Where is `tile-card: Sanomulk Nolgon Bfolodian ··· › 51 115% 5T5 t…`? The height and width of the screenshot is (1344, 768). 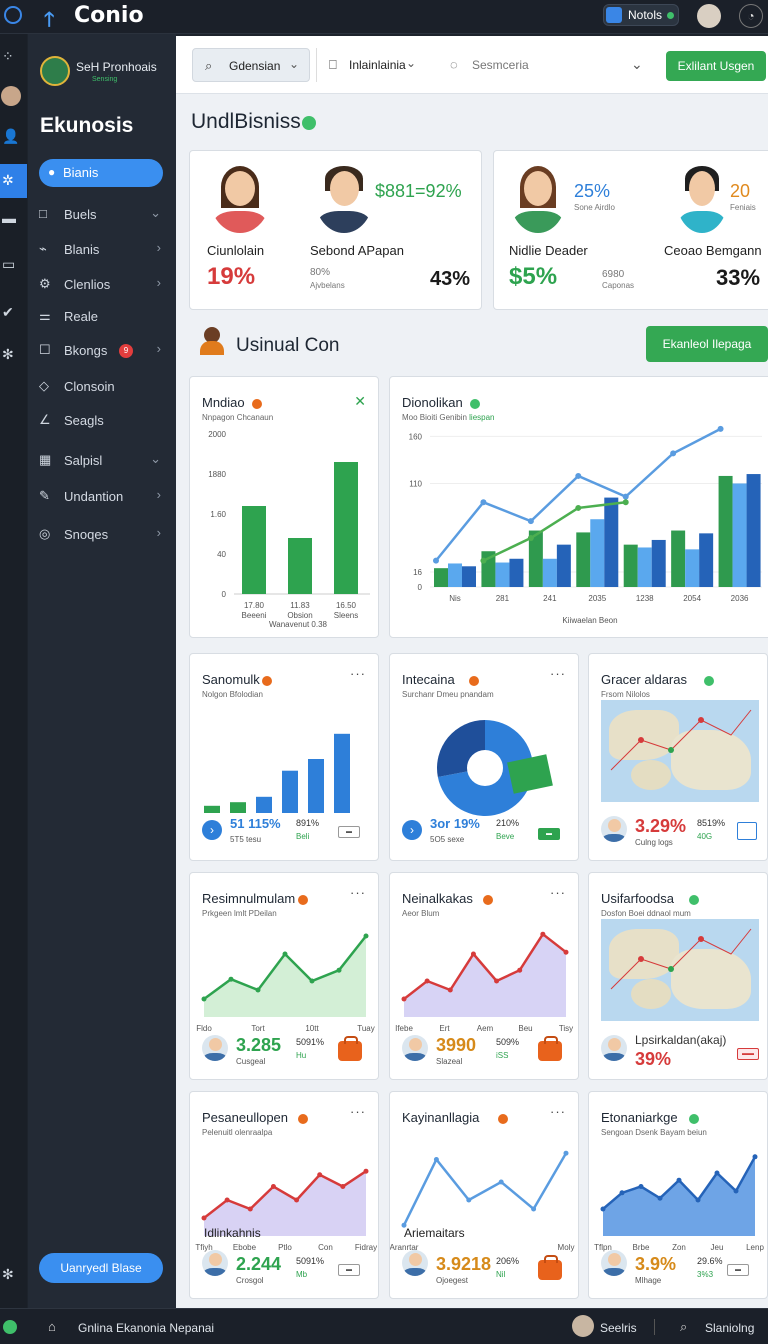
tile-card: Sanomulk Nolgon Bfolodian ··· › 51 115% 5T5 t… is located at coordinates (284, 757).